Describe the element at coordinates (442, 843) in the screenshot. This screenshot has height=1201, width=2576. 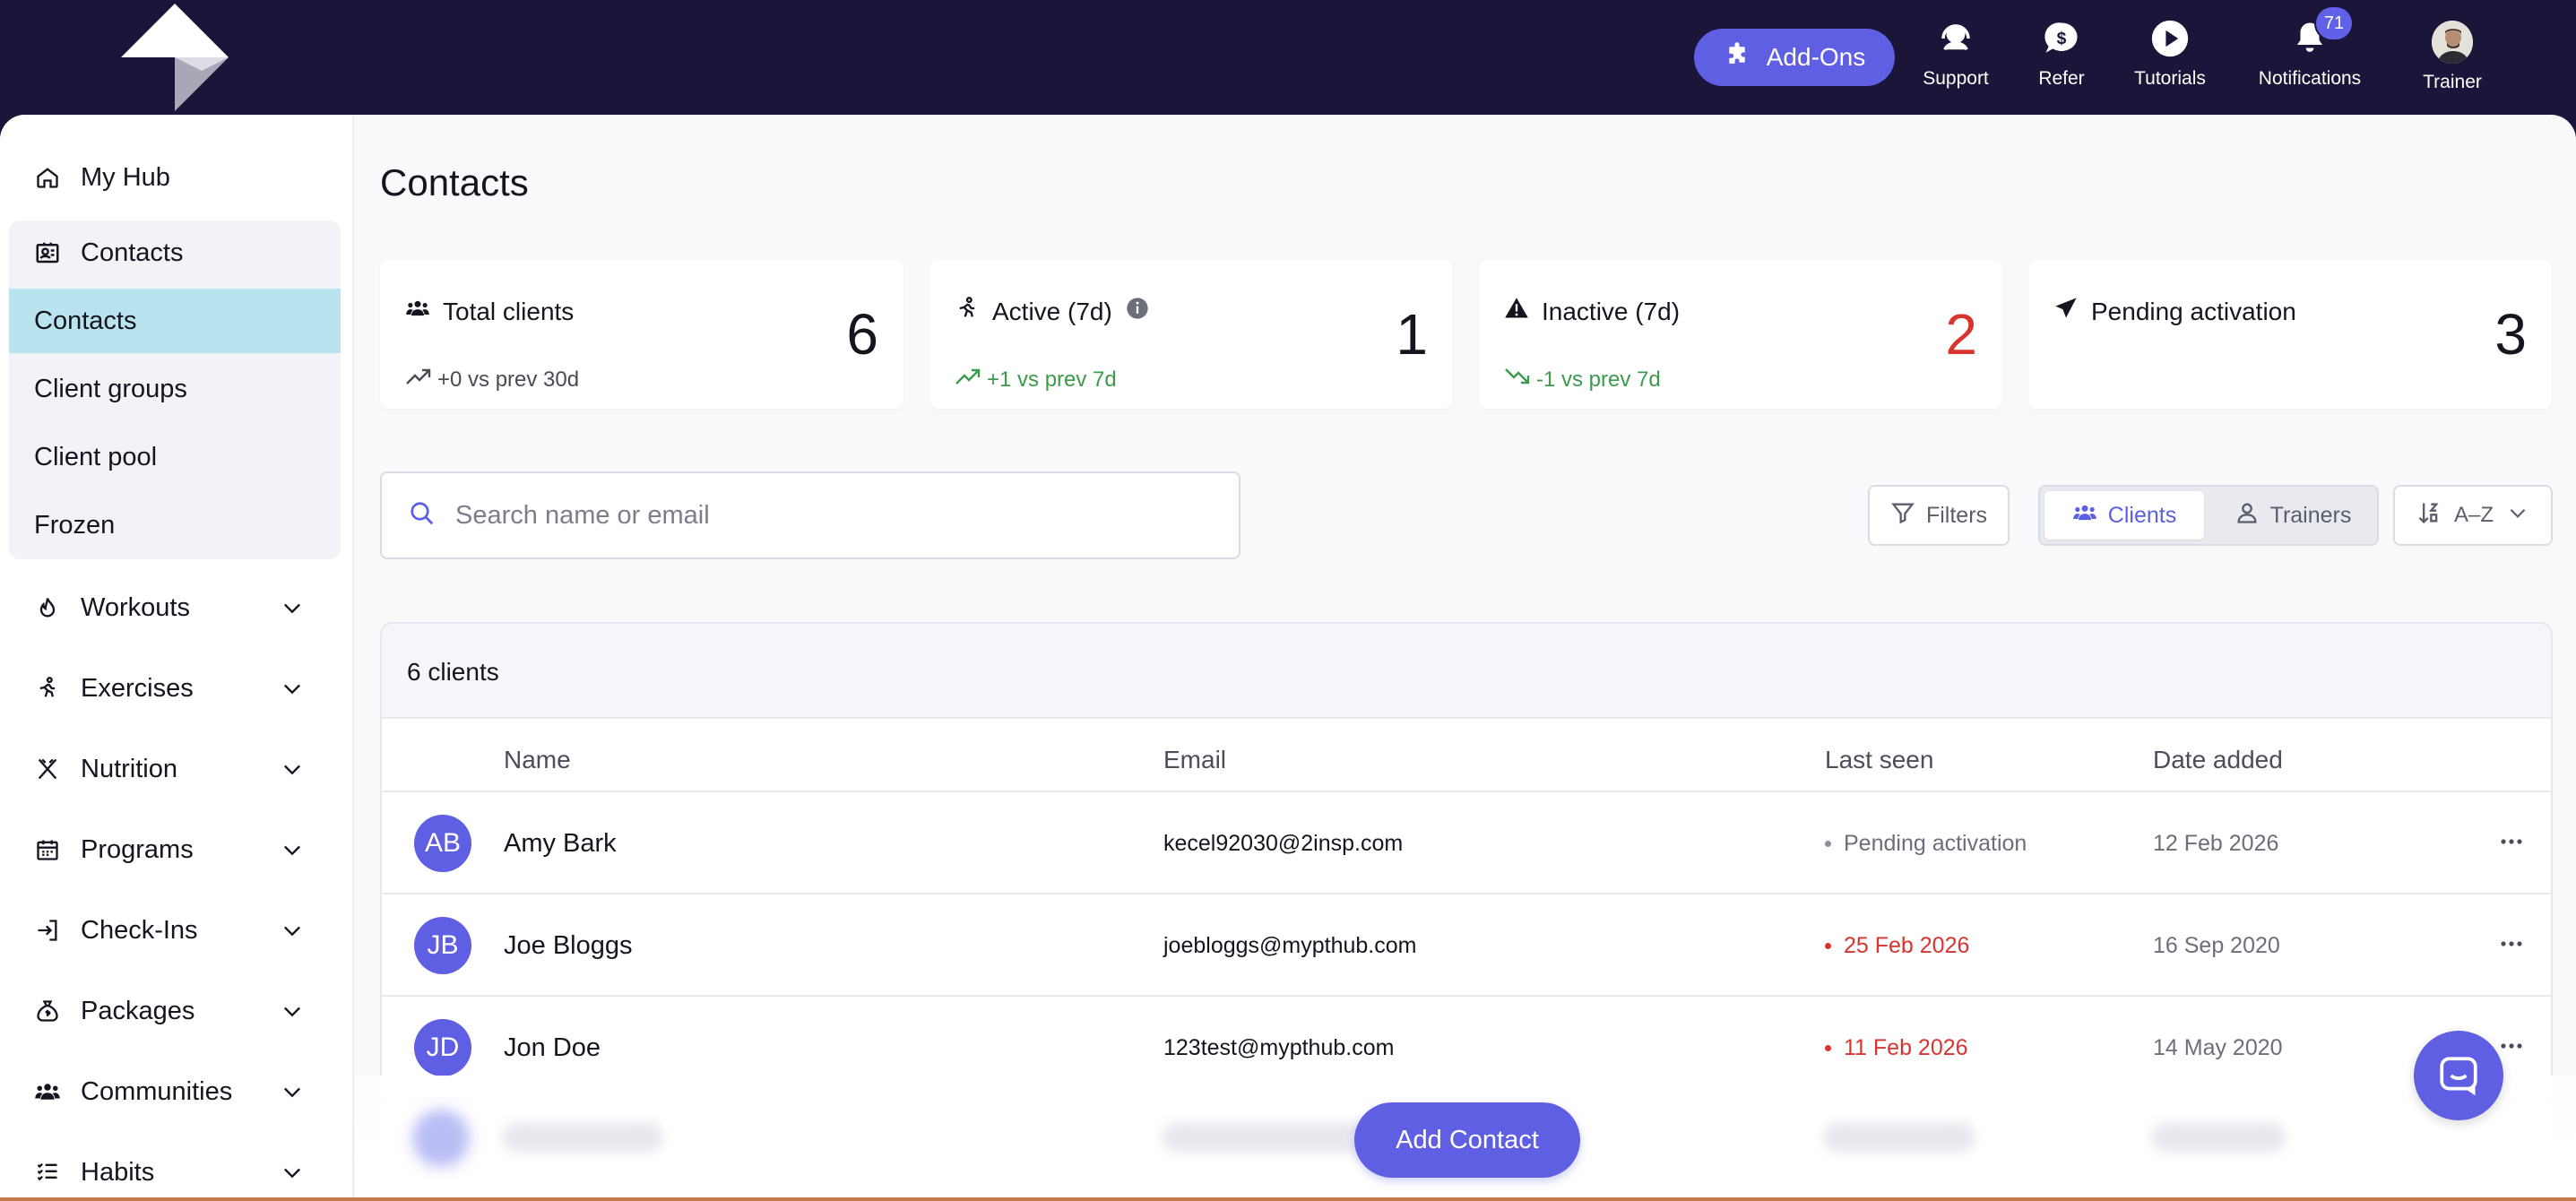
I see `avatar: AB` at that location.